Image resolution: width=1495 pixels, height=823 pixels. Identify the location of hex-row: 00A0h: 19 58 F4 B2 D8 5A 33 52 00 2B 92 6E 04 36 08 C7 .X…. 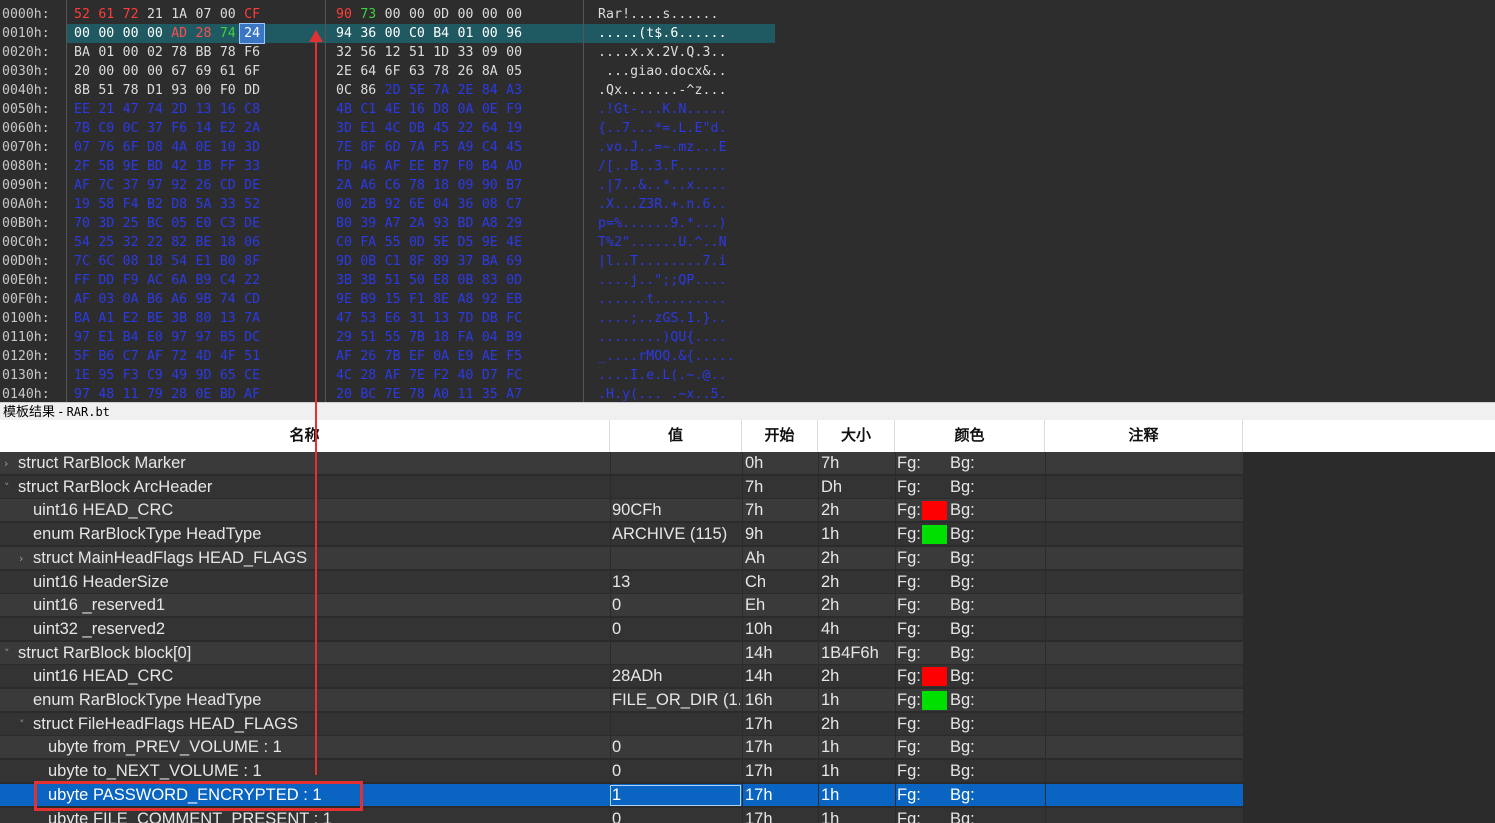
(747, 204).